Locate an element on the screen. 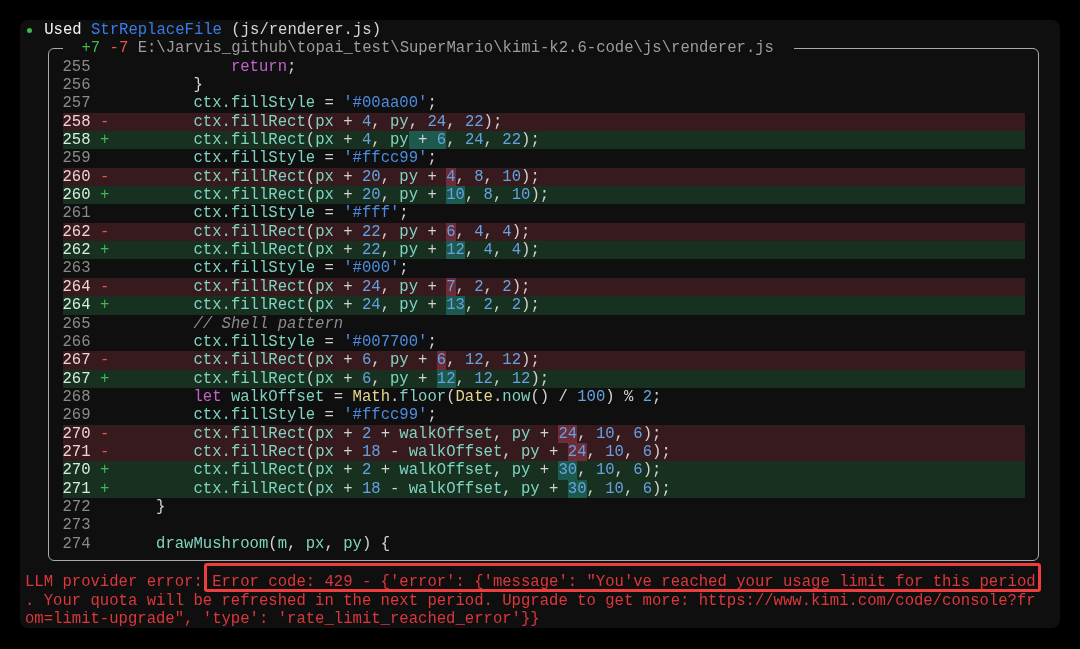 The width and height of the screenshot is (1080, 649). line-number: 257 is located at coordinates (76, 103).